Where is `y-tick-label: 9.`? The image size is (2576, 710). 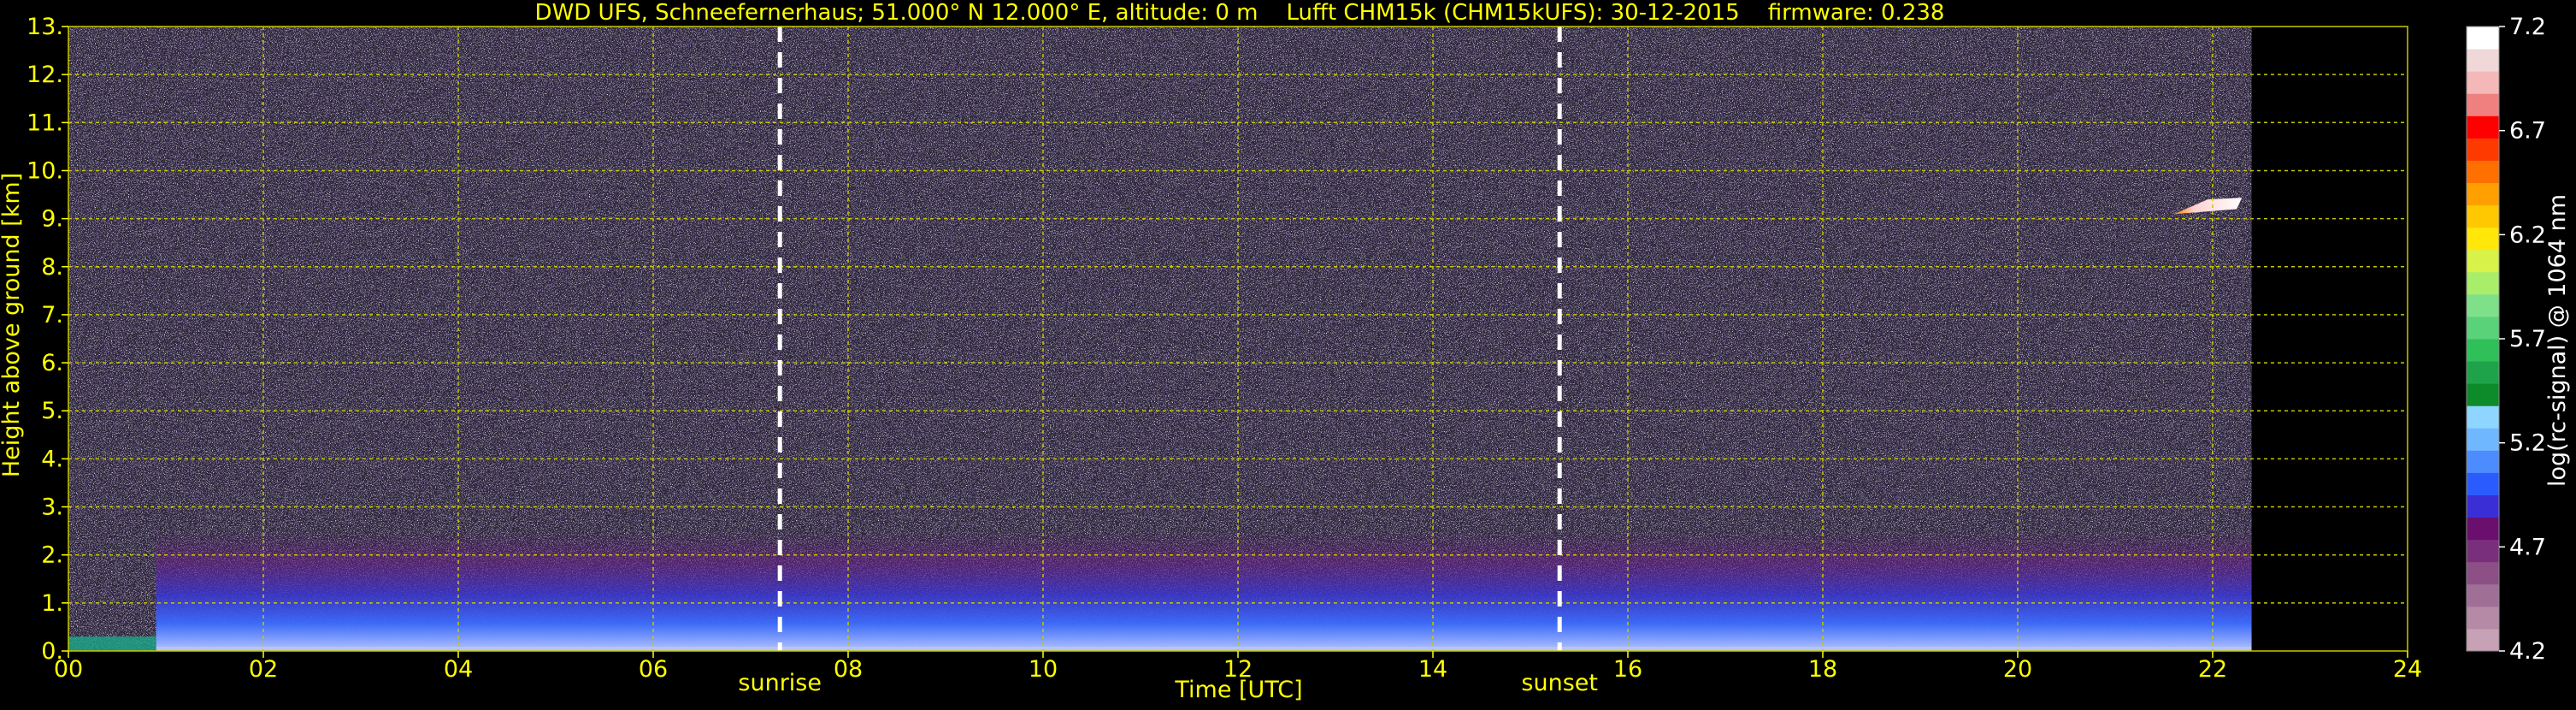 y-tick-label: 9. is located at coordinates (52, 219).